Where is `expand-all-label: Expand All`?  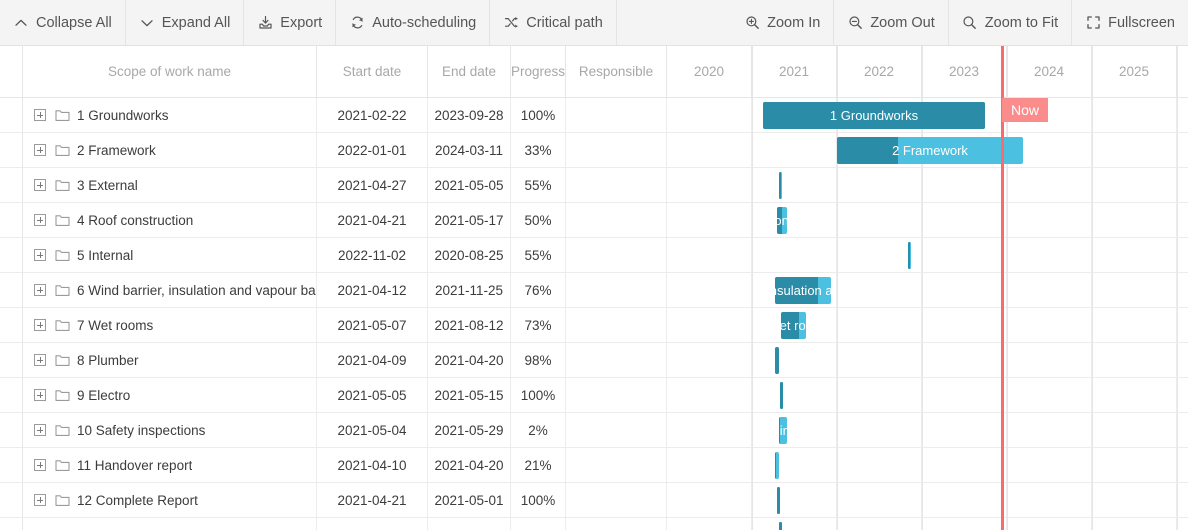
expand-all-label: Expand All is located at coordinates (196, 22).